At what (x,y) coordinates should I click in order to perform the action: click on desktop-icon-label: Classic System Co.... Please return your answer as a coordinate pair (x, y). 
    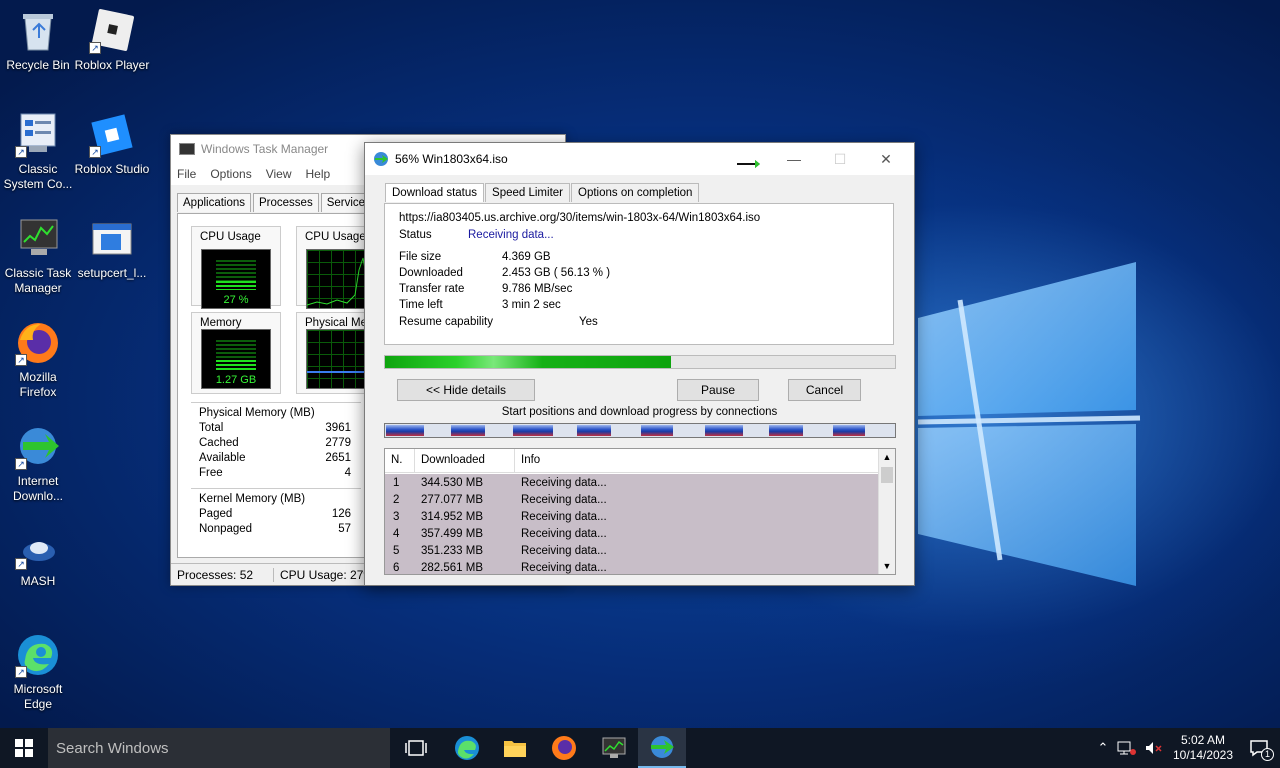
    Looking at the image, I should click on (38, 176).